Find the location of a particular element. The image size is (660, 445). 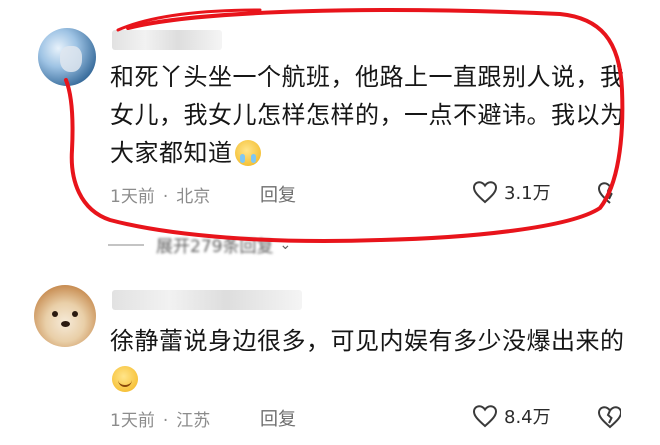

comment-location: 北京 is located at coordinates (193, 197).